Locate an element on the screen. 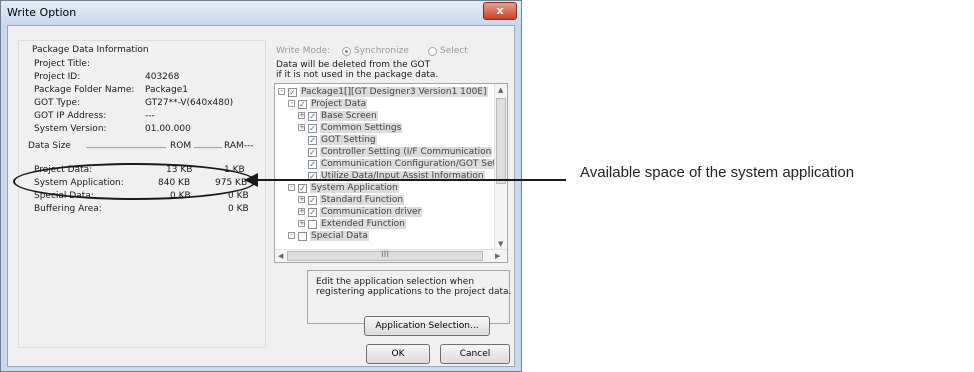 The image size is (974, 372). tree-item-label: Special Data is located at coordinates (339, 236).